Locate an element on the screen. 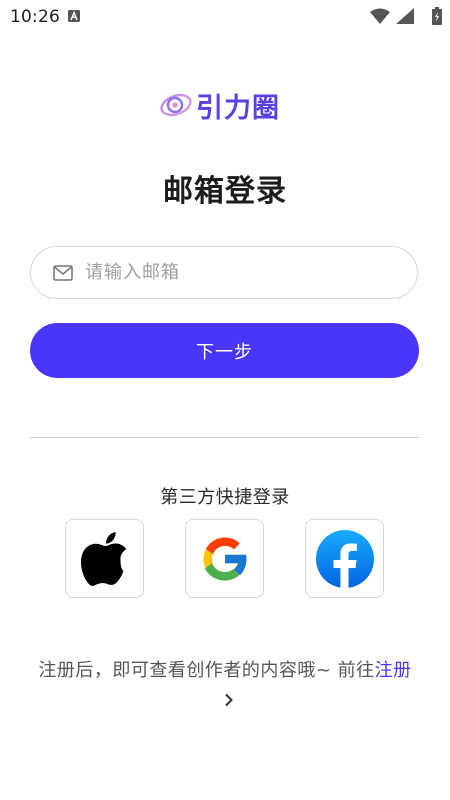 The width and height of the screenshot is (450, 800). google-icon is located at coordinates (225, 558).